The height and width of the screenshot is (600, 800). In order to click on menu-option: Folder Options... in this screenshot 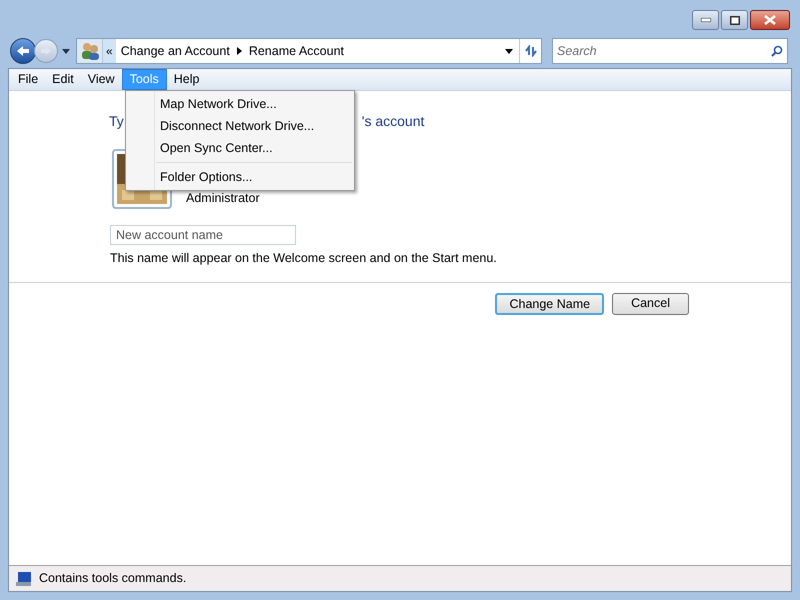, I will do `click(240, 177)`.